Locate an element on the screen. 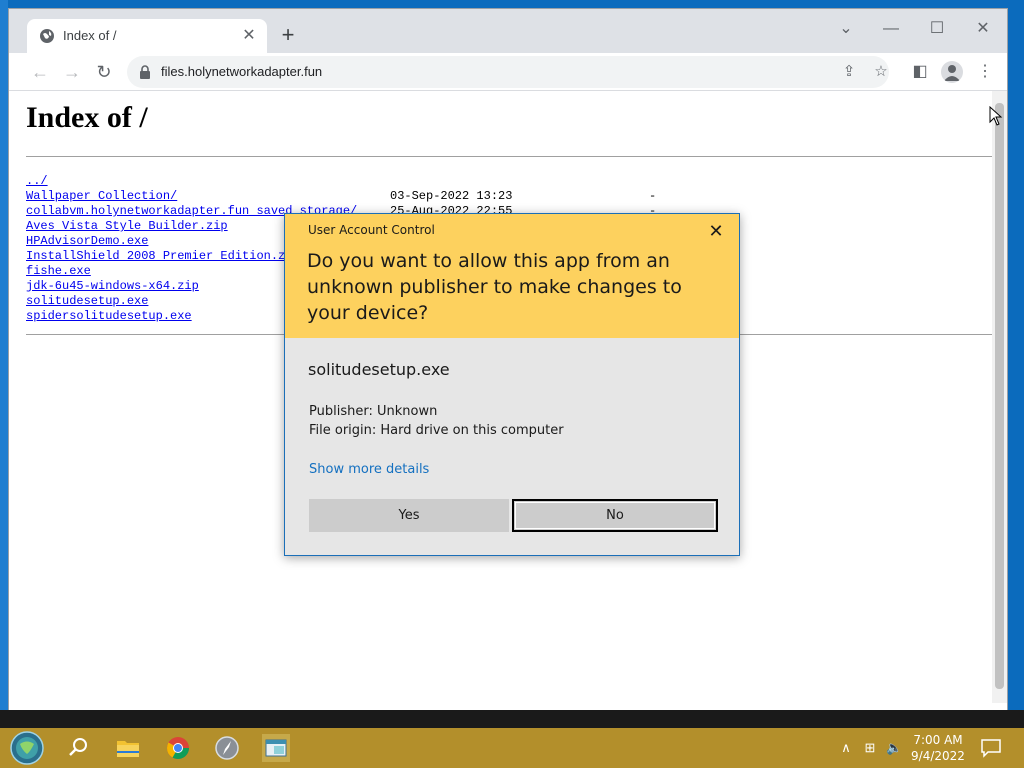  maximize-icon: ☐ is located at coordinates (937, 29).